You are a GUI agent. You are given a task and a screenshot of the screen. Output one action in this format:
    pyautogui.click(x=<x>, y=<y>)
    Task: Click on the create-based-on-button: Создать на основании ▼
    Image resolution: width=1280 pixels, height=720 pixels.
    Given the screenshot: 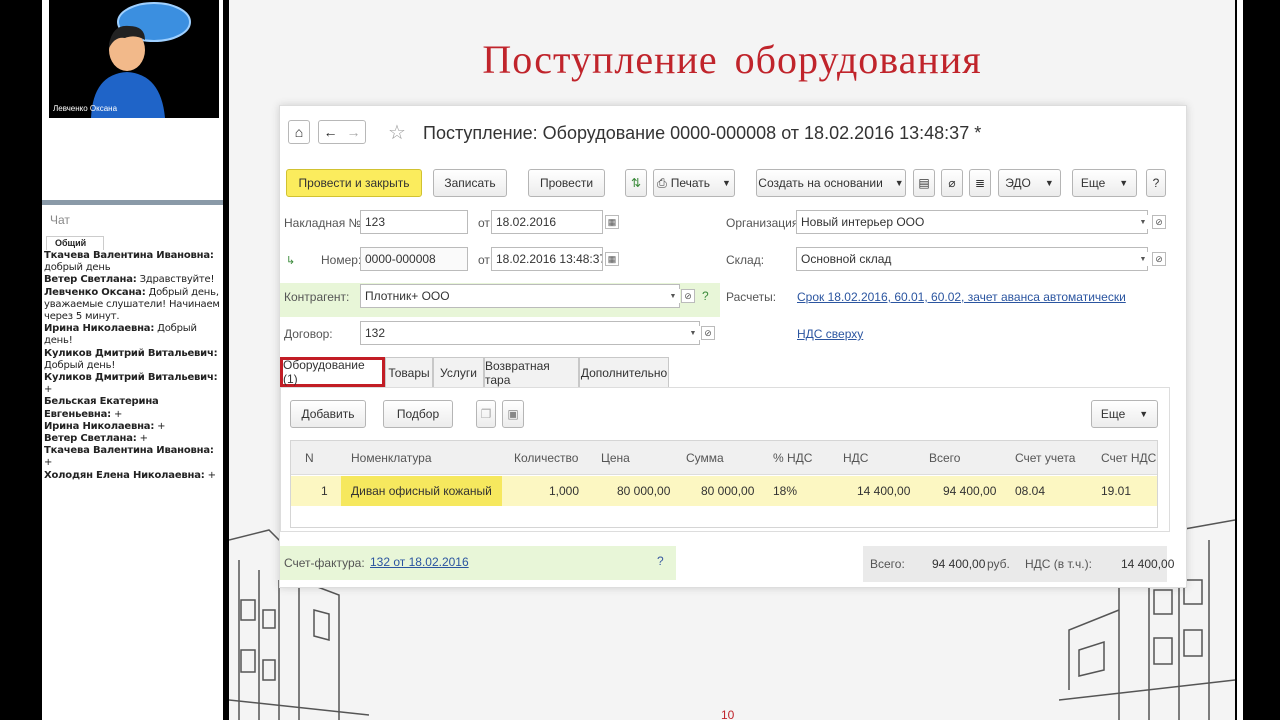 What is the action you would take?
    pyautogui.click(x=831, y=183)
    